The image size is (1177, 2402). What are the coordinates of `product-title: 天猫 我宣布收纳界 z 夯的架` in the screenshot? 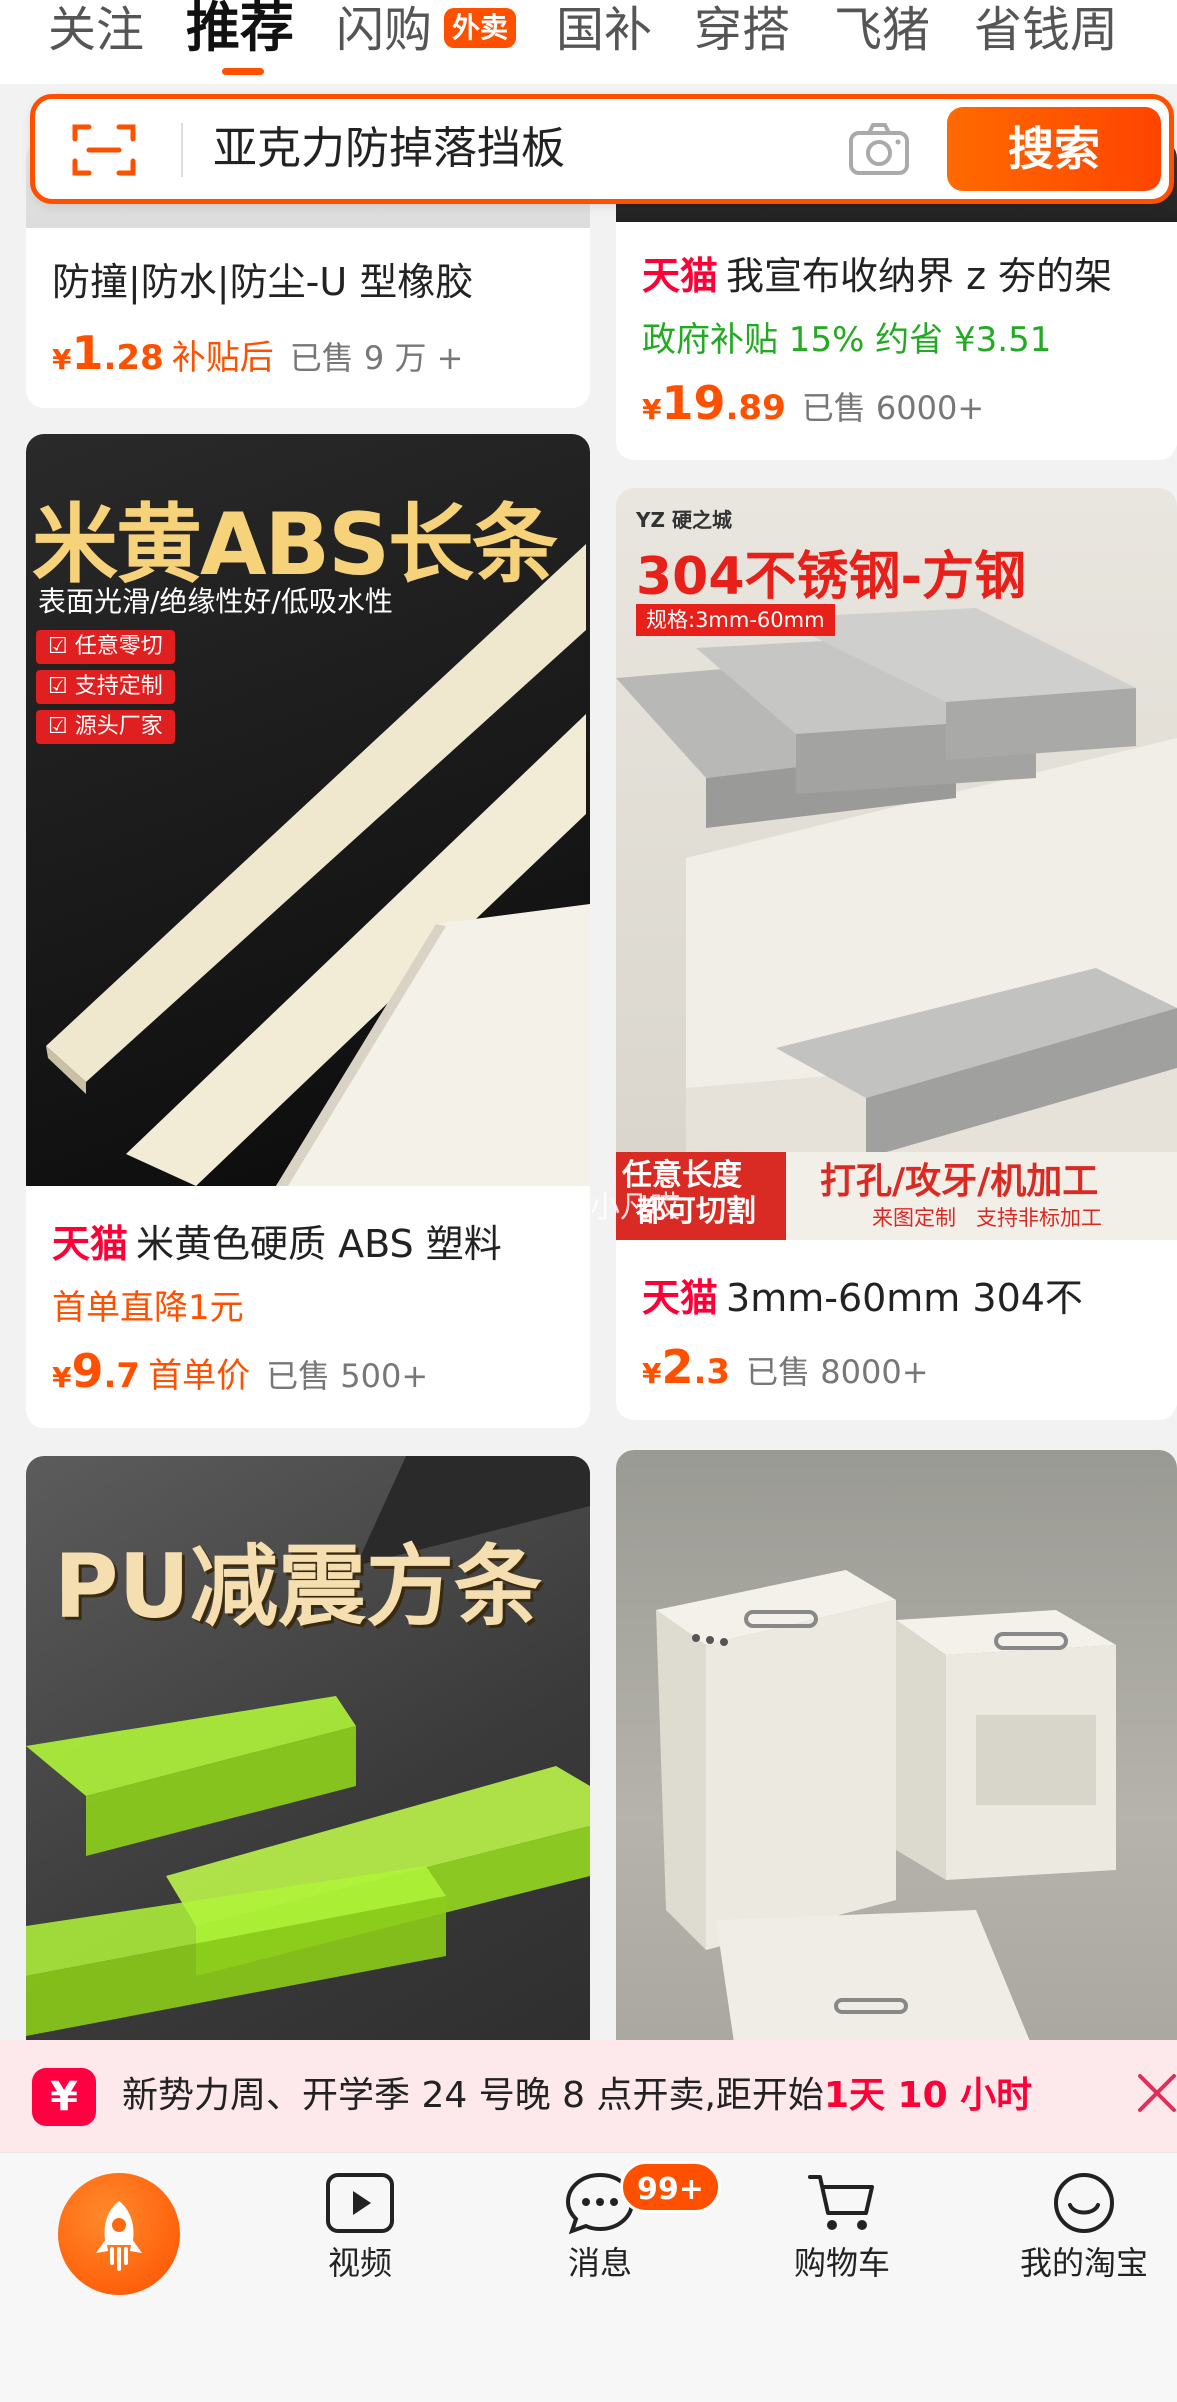 It's located at (877, 276).